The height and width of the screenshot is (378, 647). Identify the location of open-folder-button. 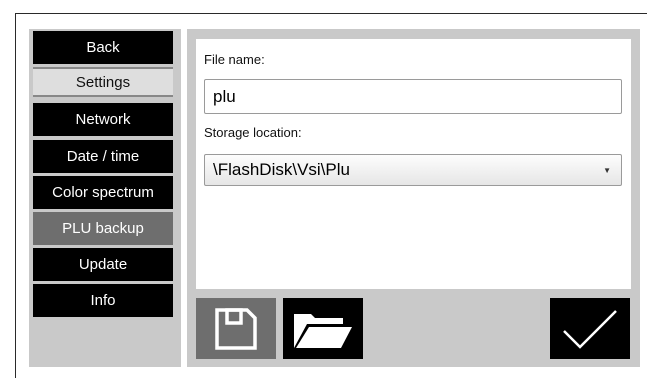
(323, 328).